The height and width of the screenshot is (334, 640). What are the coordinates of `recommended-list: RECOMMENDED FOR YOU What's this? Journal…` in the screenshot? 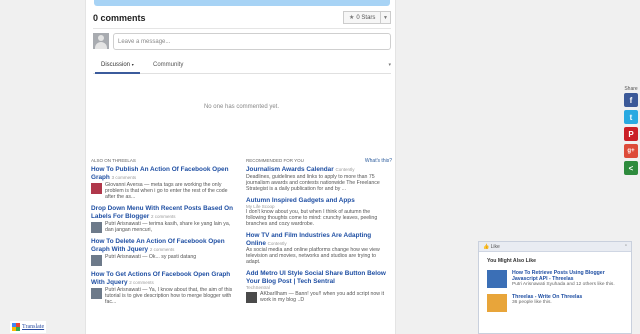 It's located at (319, 233).